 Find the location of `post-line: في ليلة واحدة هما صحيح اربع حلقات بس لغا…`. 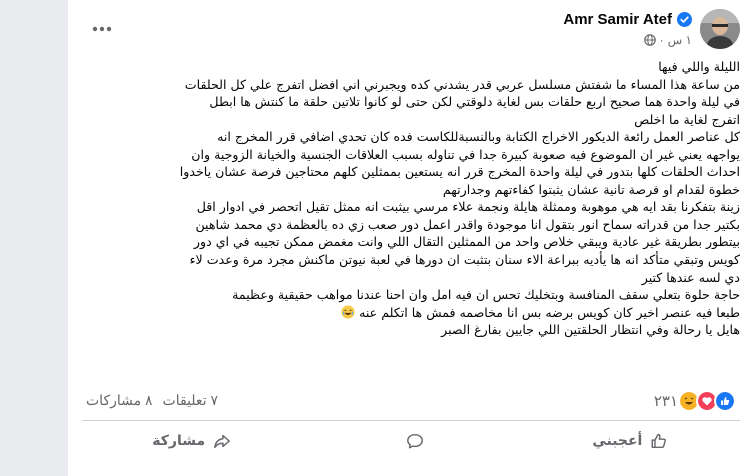

post-line: في ليلة واحدة هما صحيح اربع حلقات بس لغا… is located at coordinates (474, 102).